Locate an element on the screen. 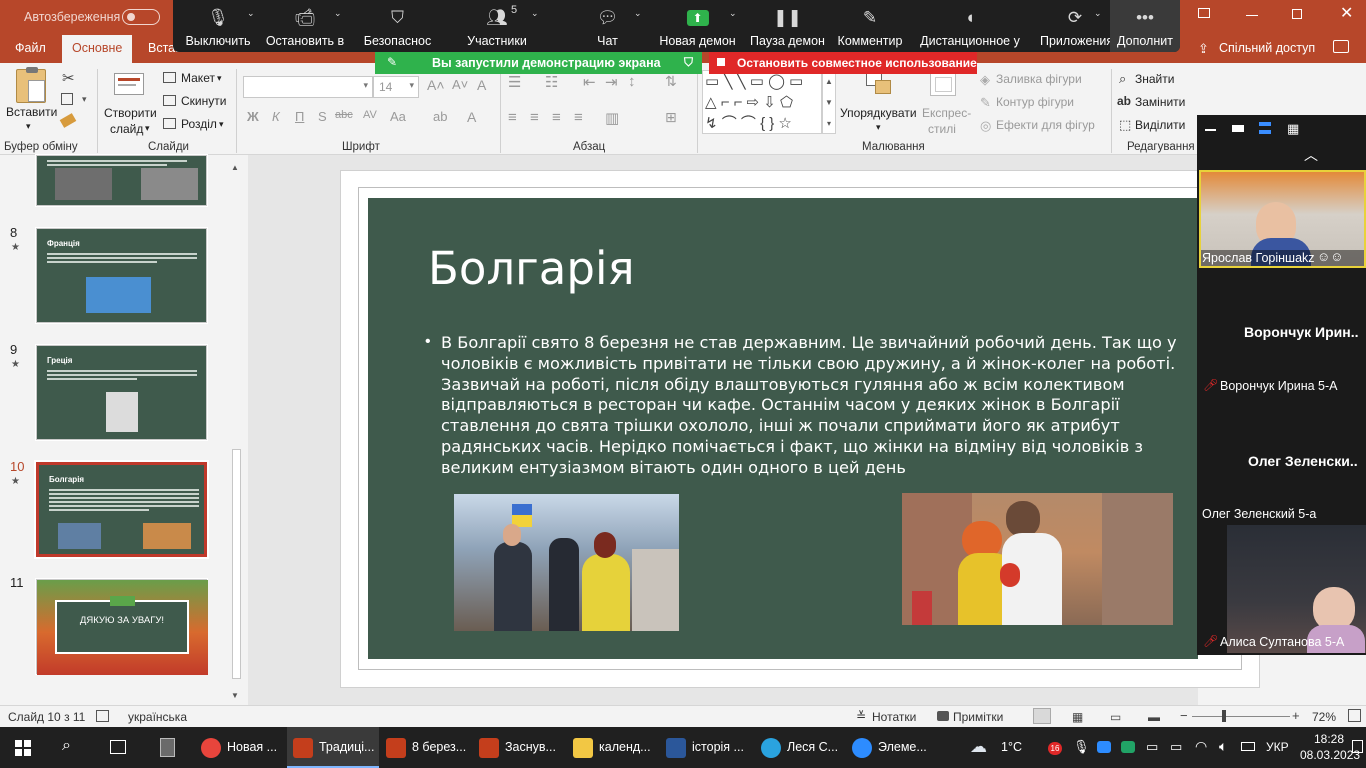 The width and height of the screenshot is (1366, 768). zoom-apps-button: ⟳ Приложения ⌄ is located at coordinates (1076, 26).